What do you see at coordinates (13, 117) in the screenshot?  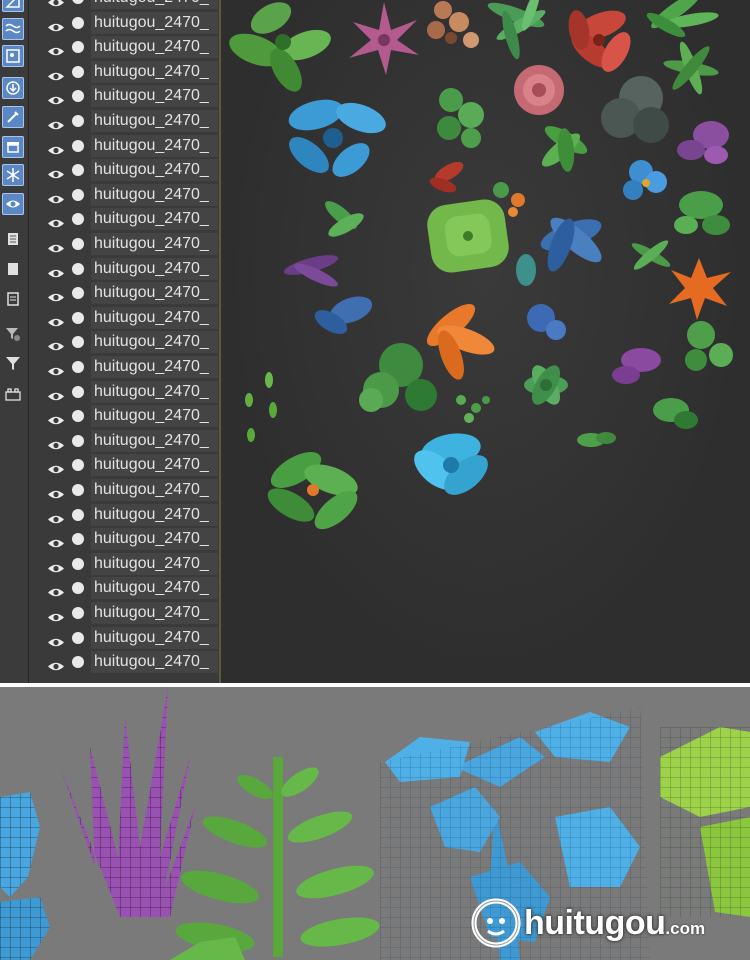 I see `toolbar-brush-button` at bounding box center [13, 117].